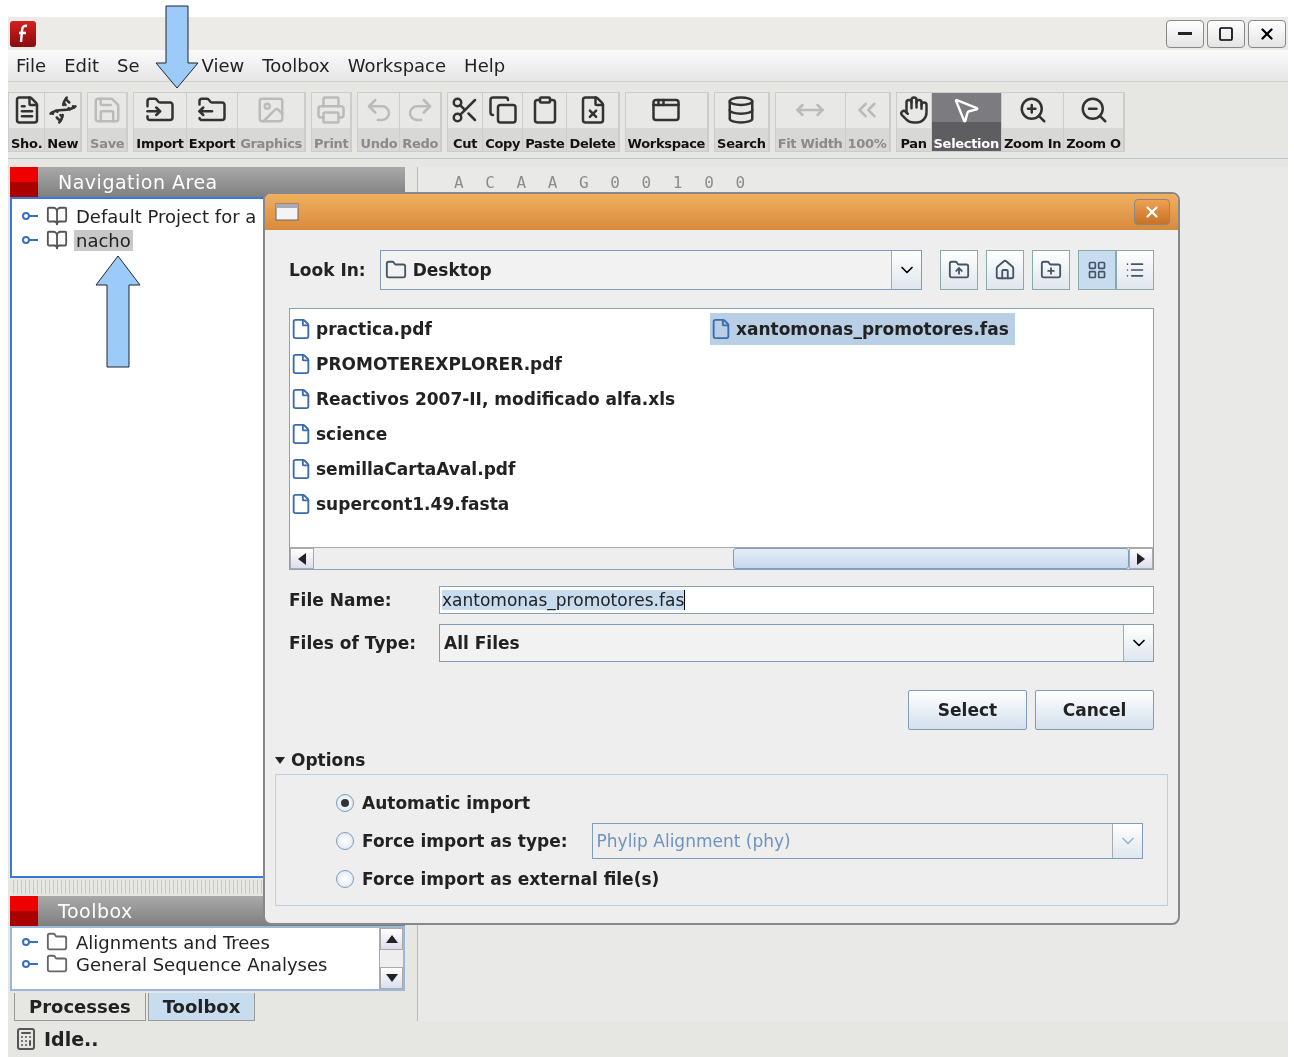 The width and height of the screenshot is (1294, 1057). I want to click on document-entry: semillaCartaAval.pdf, so click(406, 469).